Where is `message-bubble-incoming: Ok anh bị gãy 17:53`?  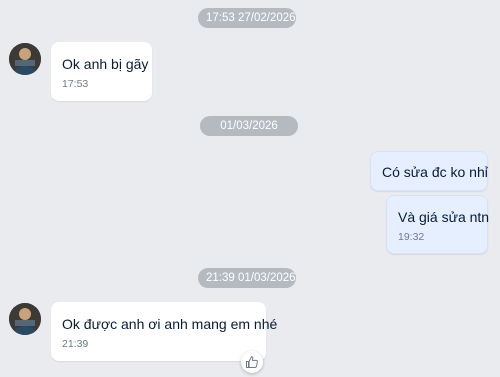
message-bubble-incoming: Ok anh bị gãy 17:53 is located at coordinates (101, 71).